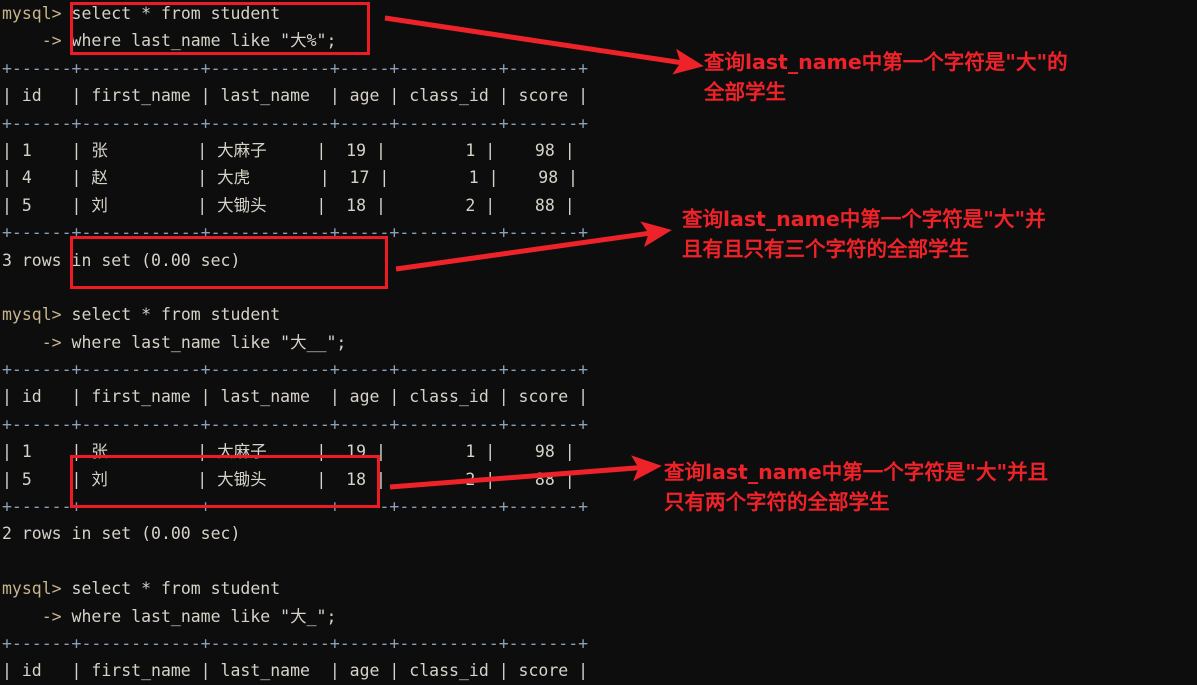  I want to click on table-row: | 4 | 赵 | 大虎 | 17 | 1 | 98 |, so click(290, 178).